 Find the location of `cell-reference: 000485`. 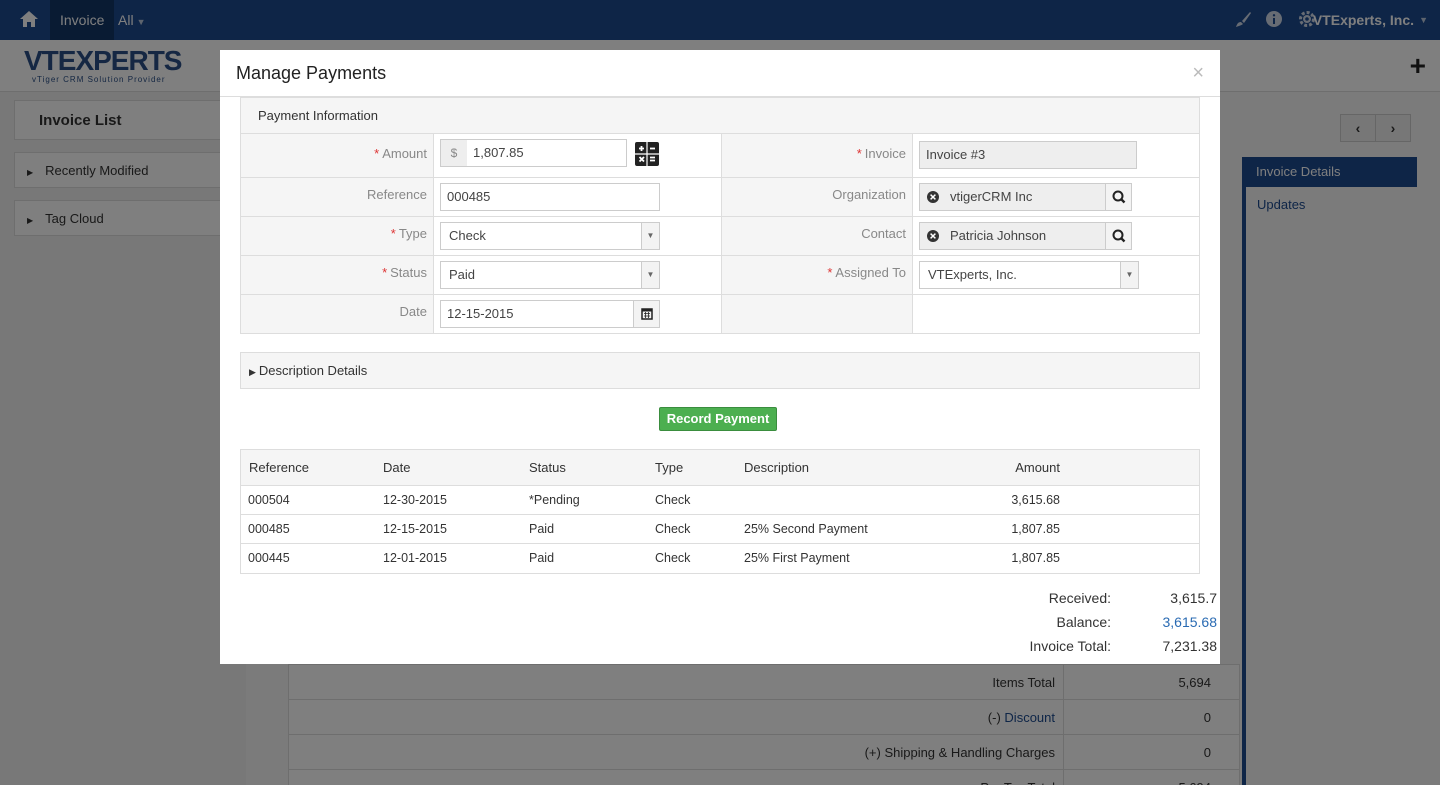

cell-reference: 000485 is located at coordinates (269, 529).